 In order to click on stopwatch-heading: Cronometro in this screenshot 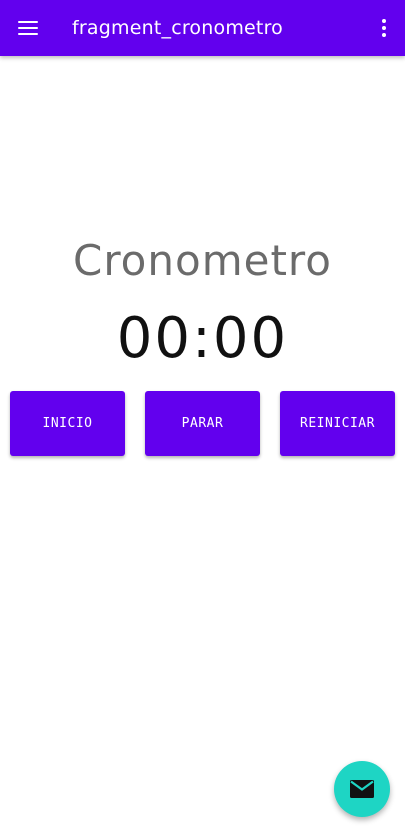, I will do `click(202, 260)`.